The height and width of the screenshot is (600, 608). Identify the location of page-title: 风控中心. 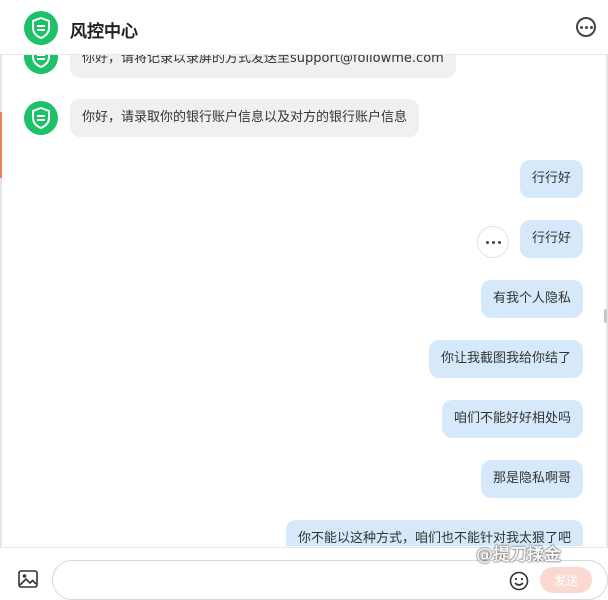
(104, 32).